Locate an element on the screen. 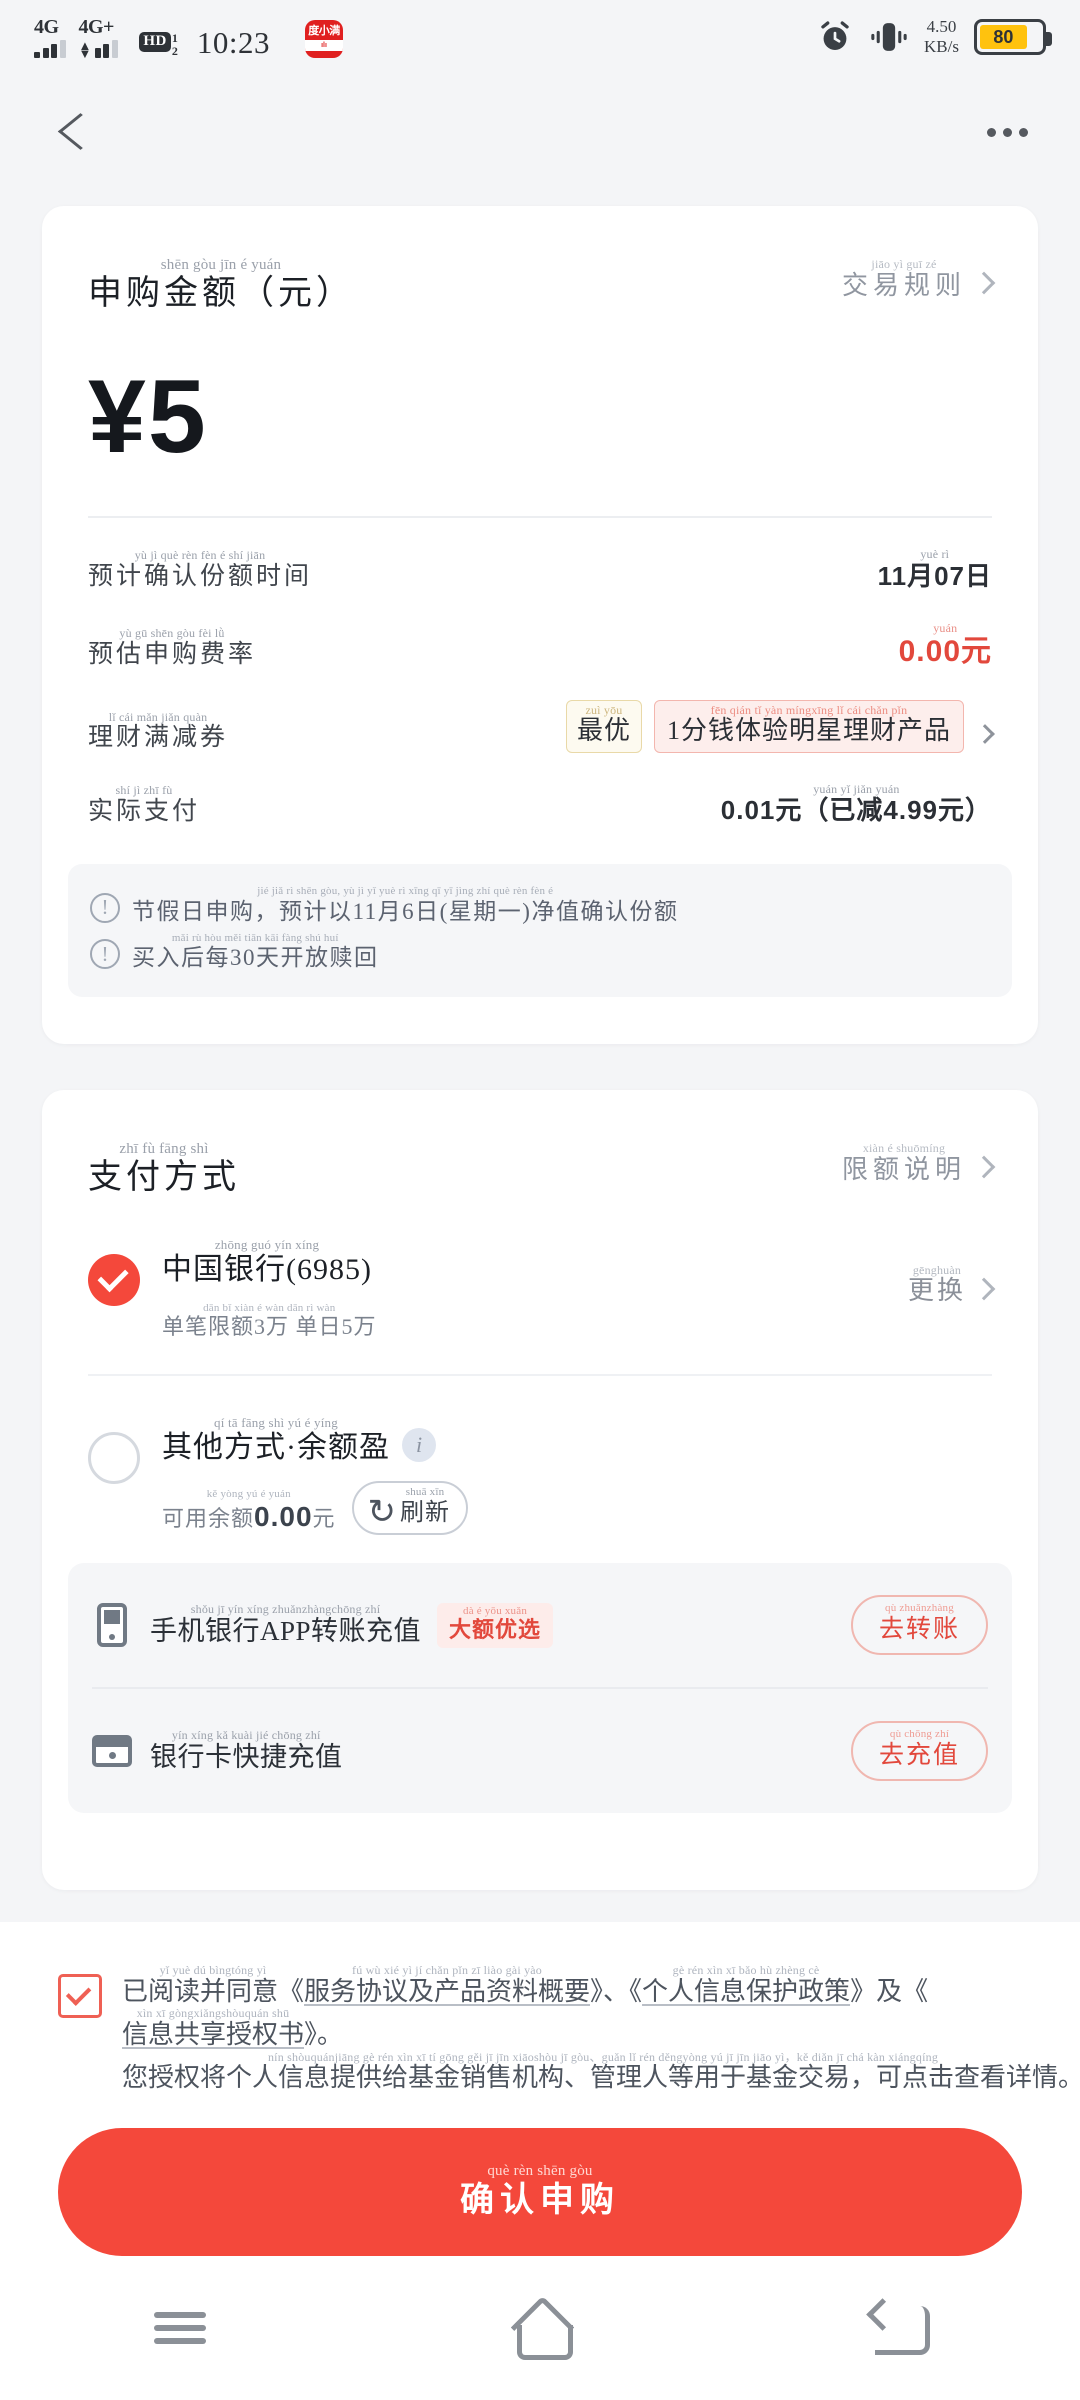 This screenshot has height=2400, width=1080. balance-name-label: qí tā fāng shì yú é yíng 其他方式·余额盈 is located at coordinates (276, 1440).